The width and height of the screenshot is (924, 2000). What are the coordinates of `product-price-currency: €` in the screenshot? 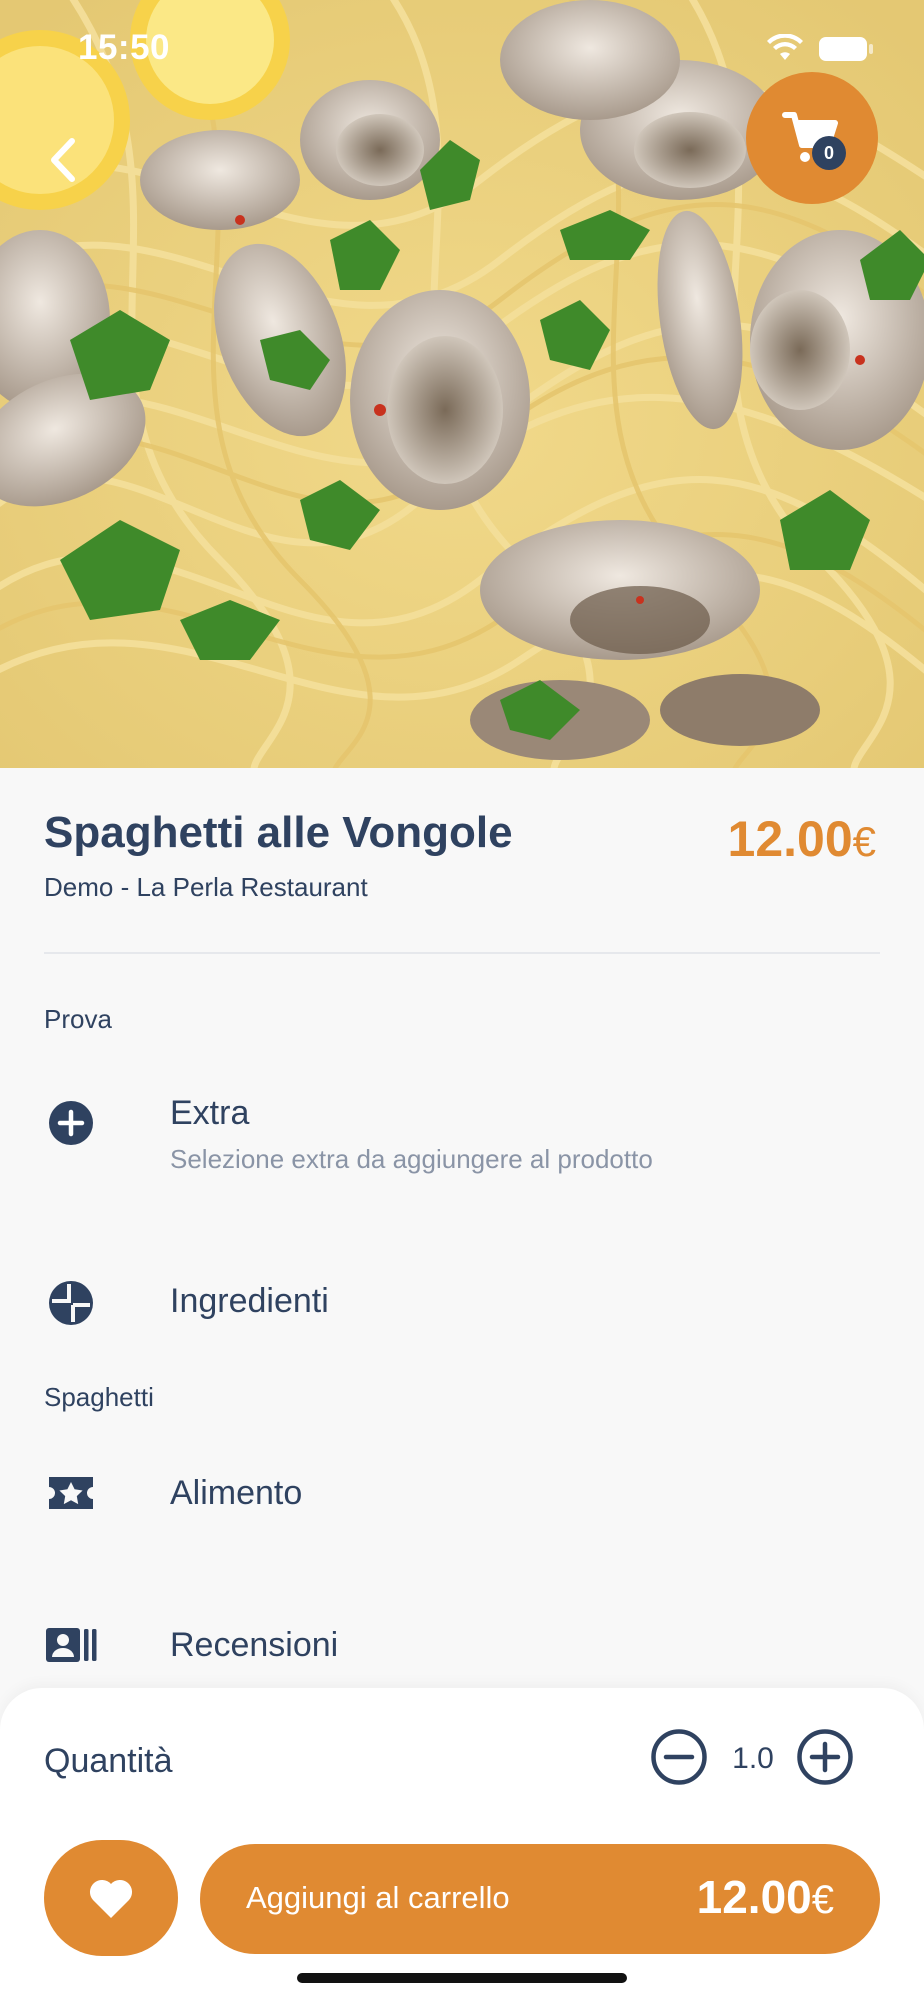 It's located at (864, 841).